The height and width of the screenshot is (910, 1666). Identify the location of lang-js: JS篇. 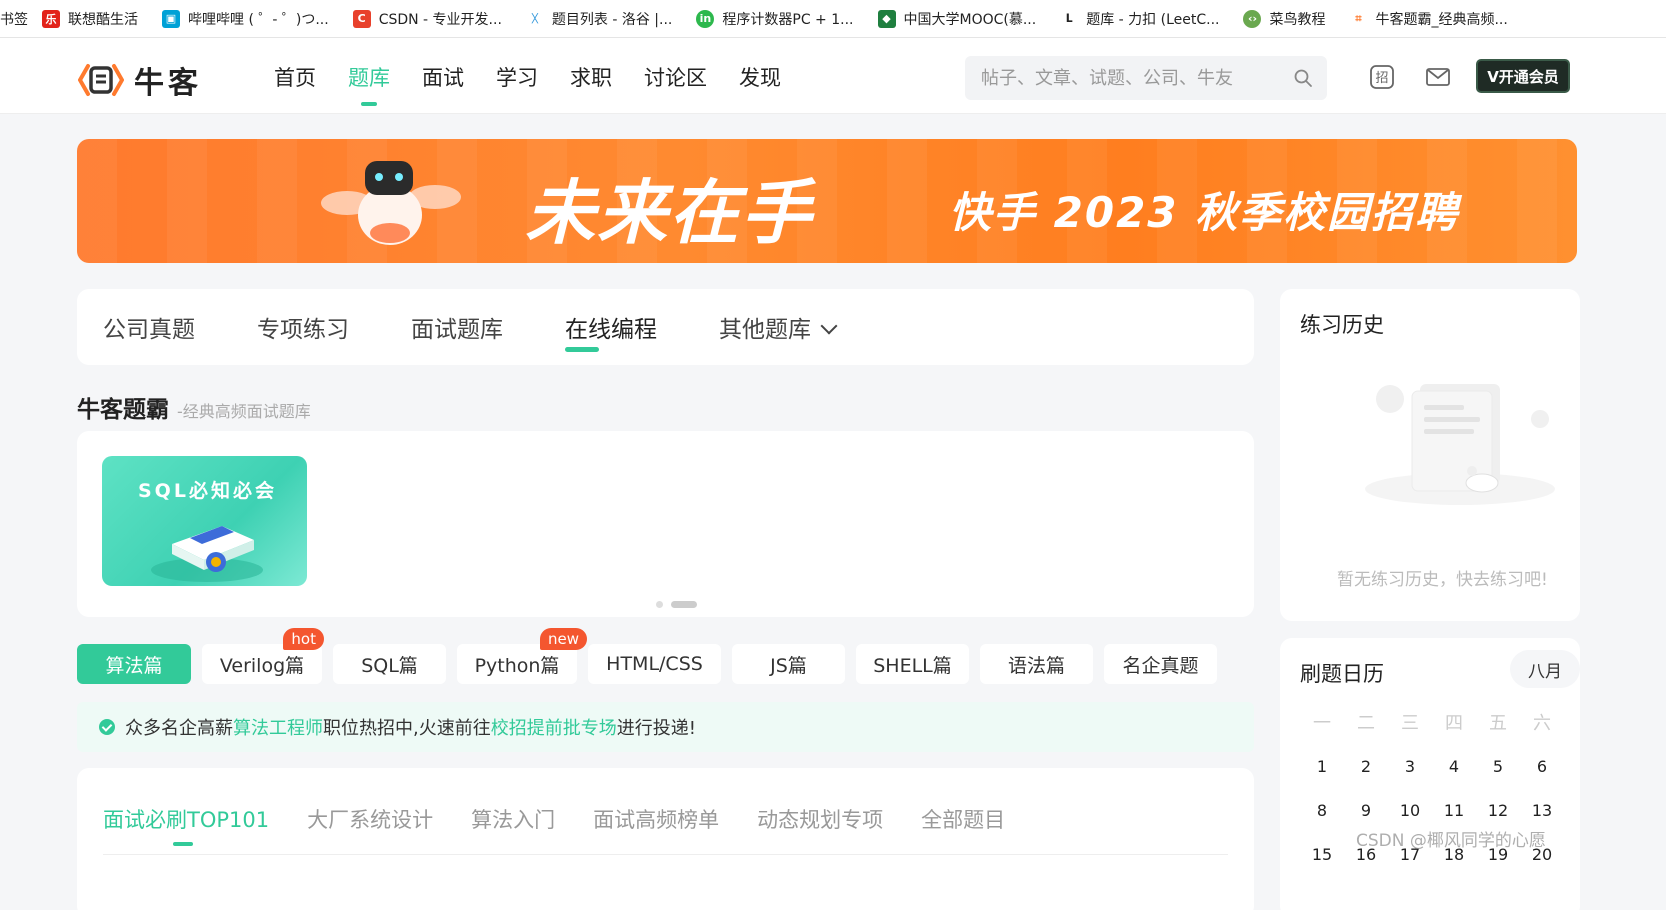
(788, 664).